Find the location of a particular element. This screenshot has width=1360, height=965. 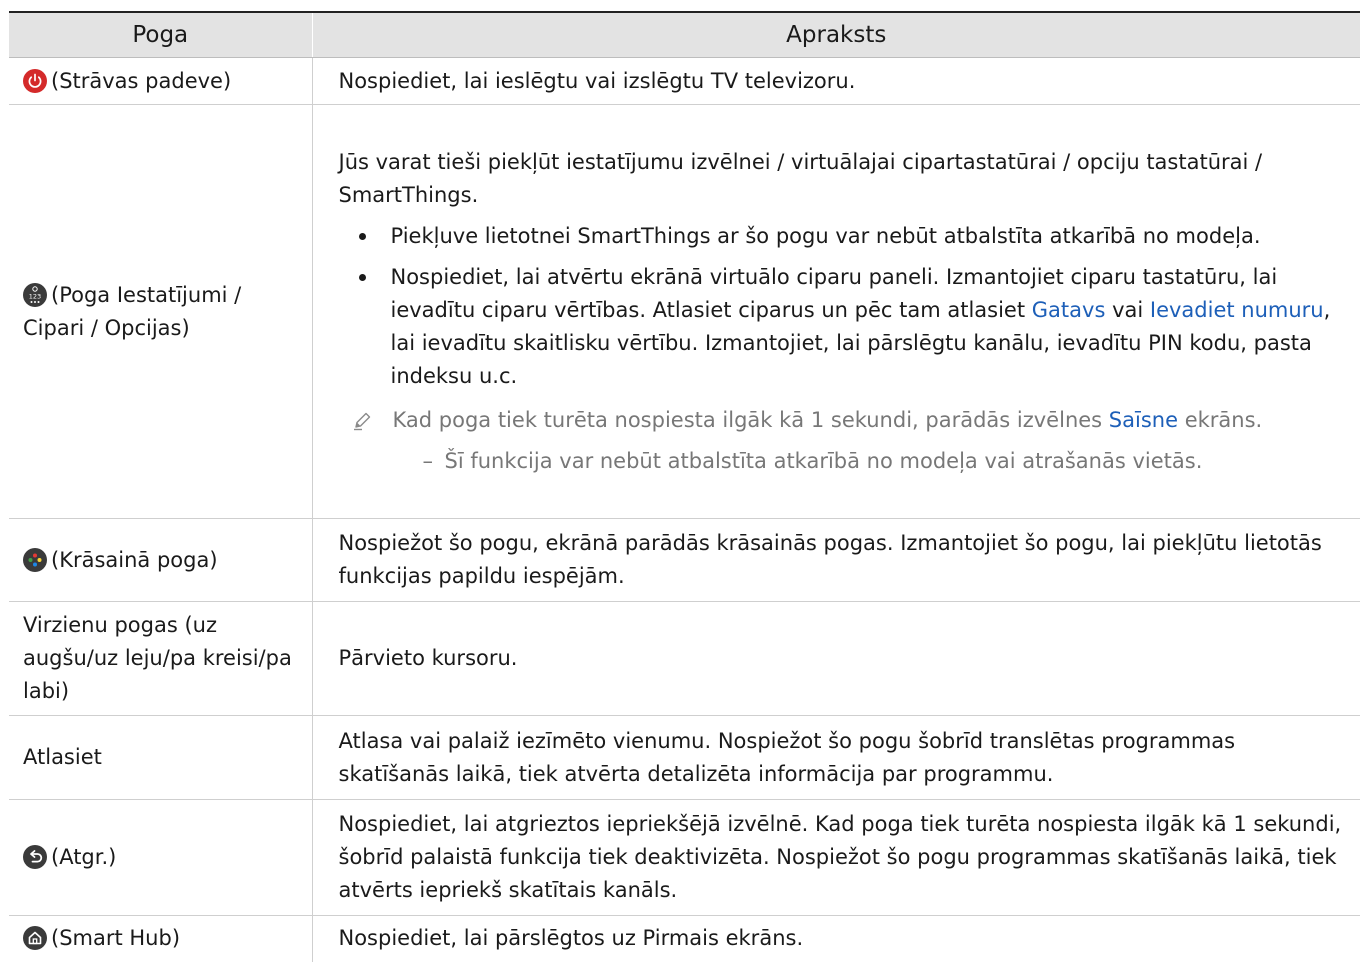

note-text-b: ekrāns. is located at coordinates (1220, 419).